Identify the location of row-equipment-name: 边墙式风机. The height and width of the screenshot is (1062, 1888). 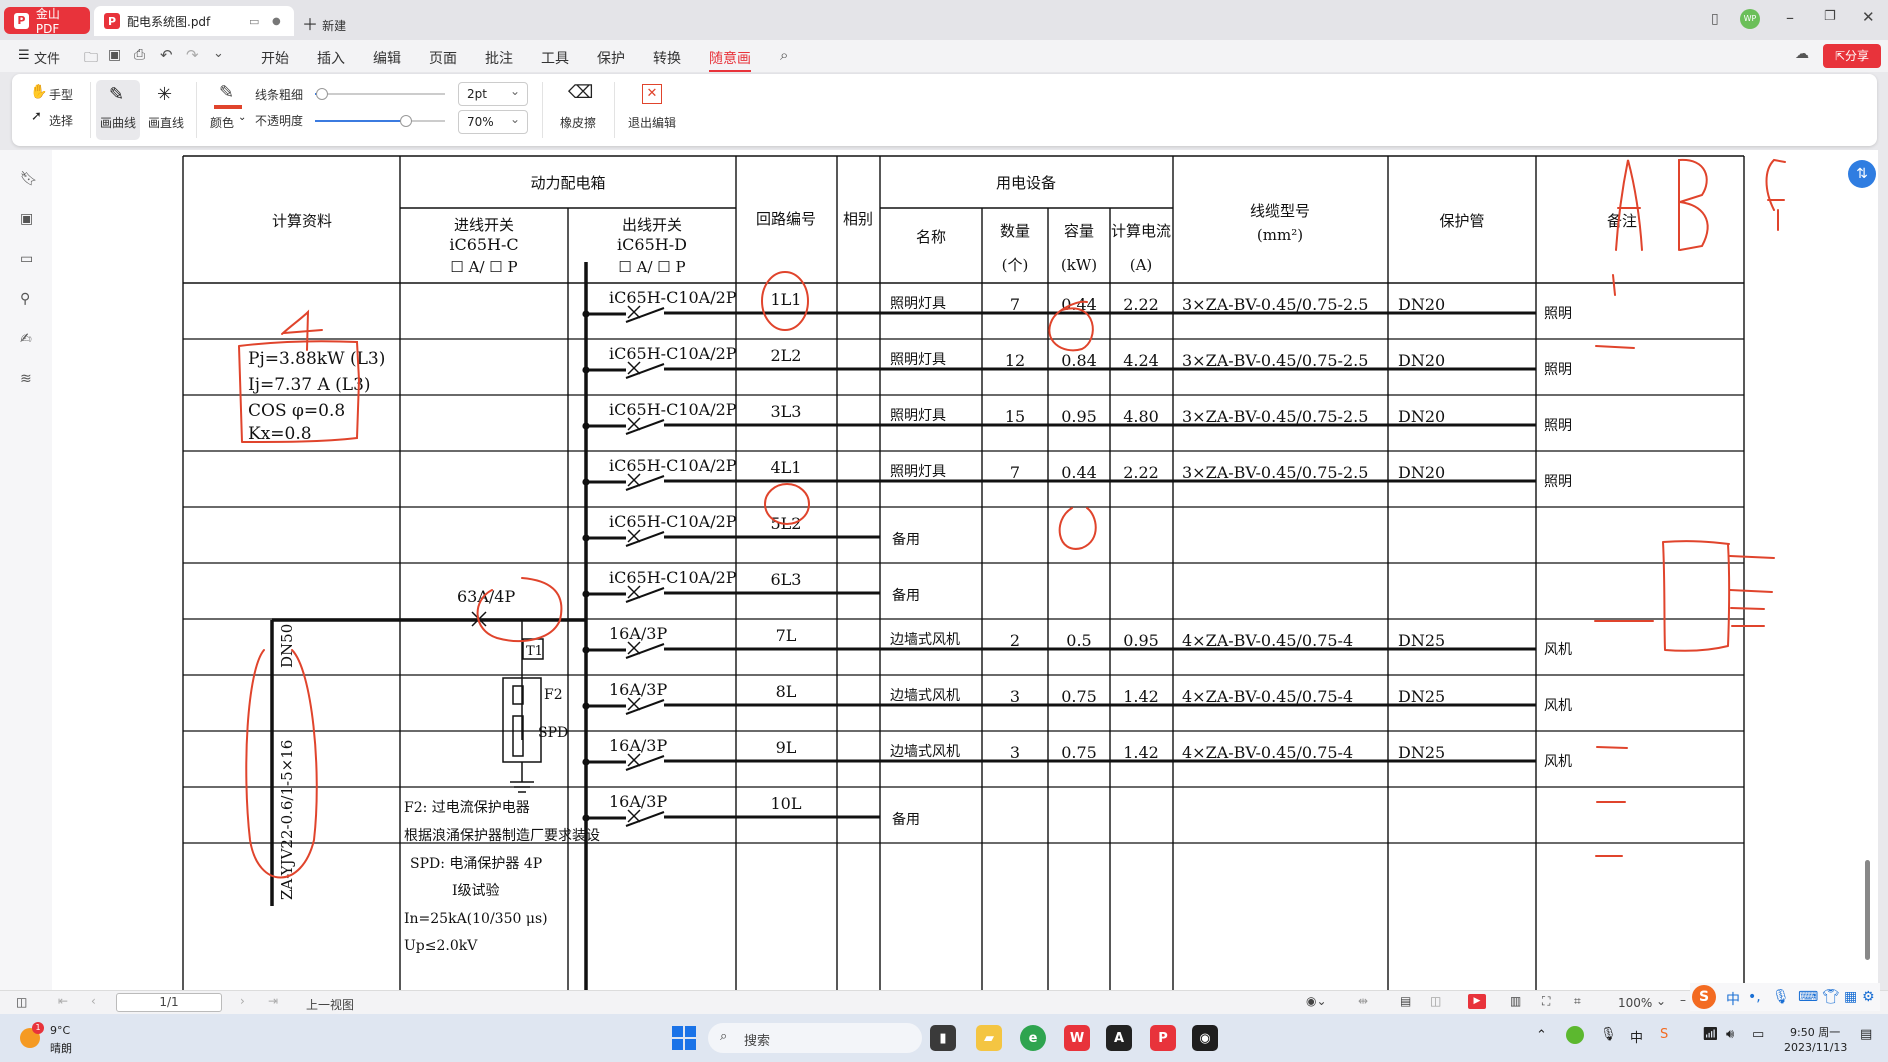
(925, 640).